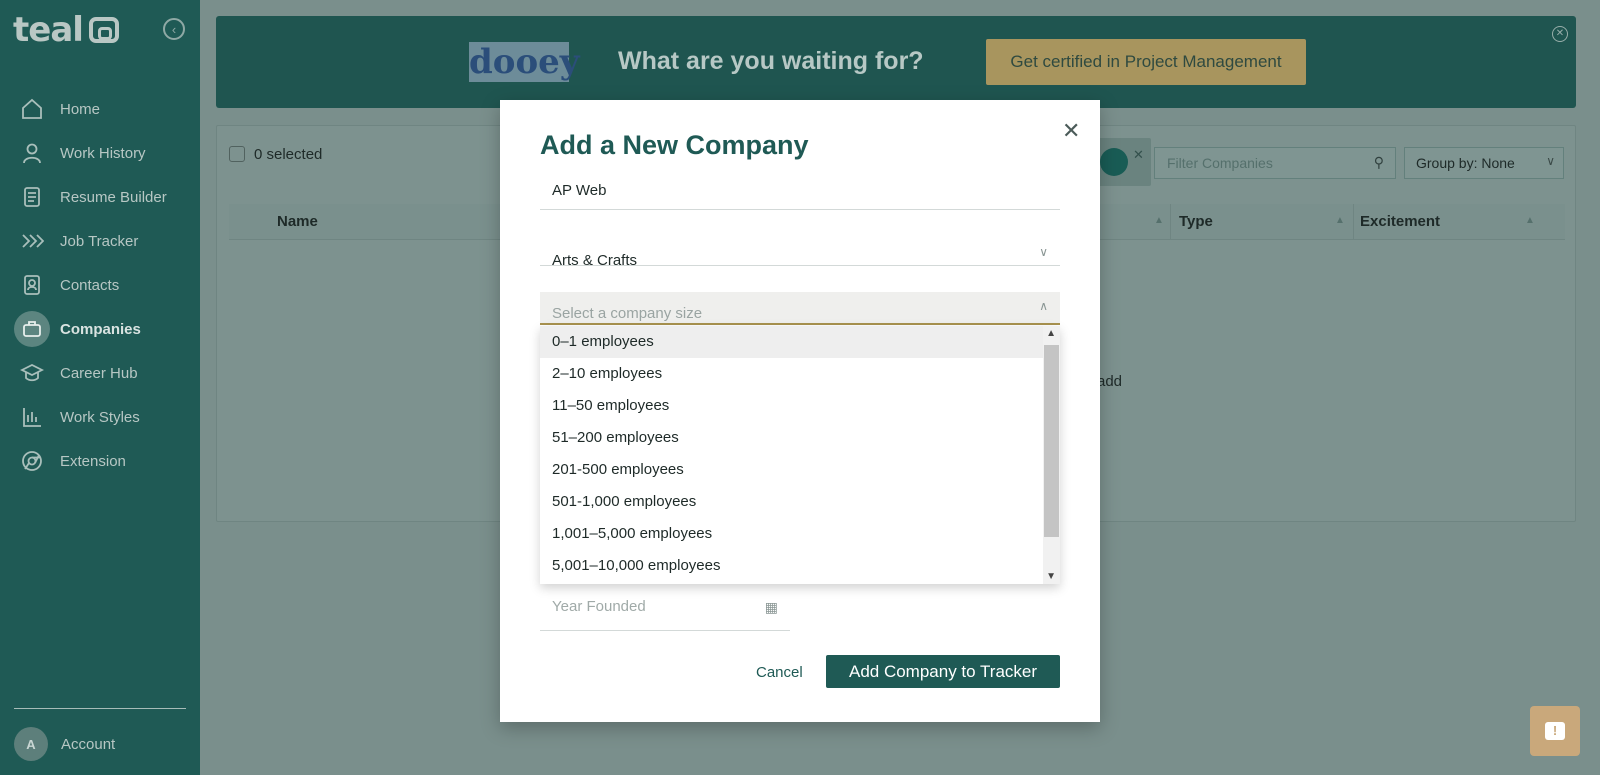 The image size is (1600, 775). Describe the element at coordinates (100, 708) in the screenshot. I see `sidebar-divider` at that location.